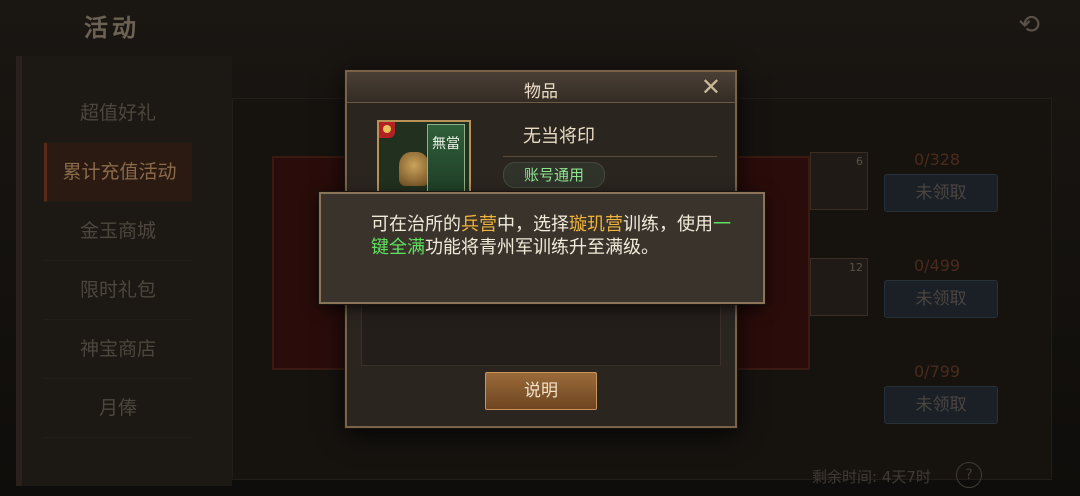  I want to click on item-name: 无当将印, so click(559, 136).